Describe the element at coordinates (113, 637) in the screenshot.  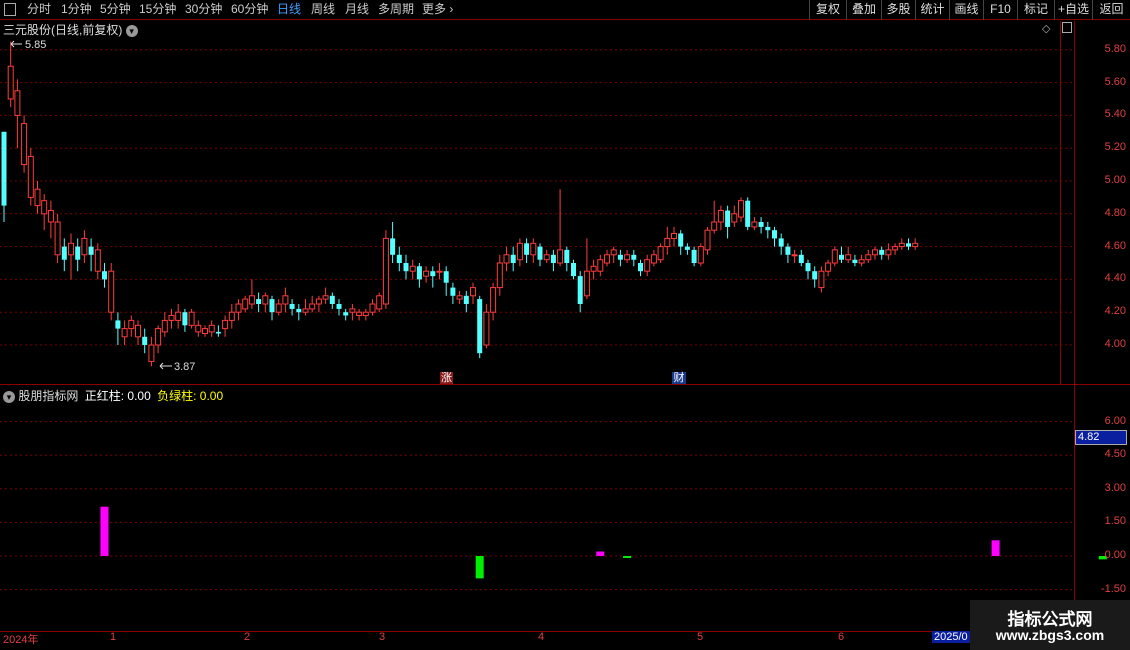
I see `axis-label-month-1: 1` at that location.